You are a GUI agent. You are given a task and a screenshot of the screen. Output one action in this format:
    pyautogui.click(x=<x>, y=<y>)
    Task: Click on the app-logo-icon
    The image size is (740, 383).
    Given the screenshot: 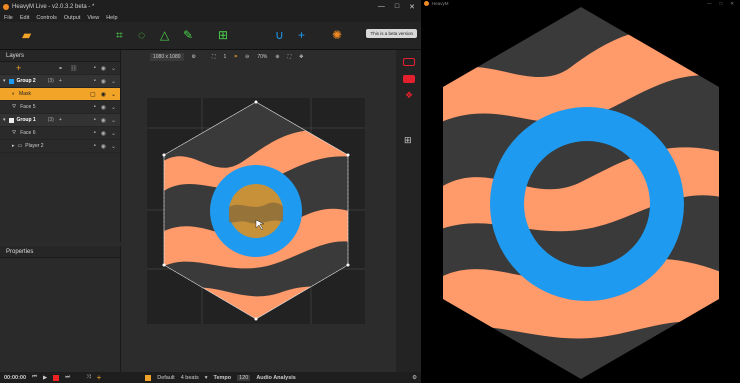 What is the action you would take?
    pyautogui.click(x=426, y=3)
    